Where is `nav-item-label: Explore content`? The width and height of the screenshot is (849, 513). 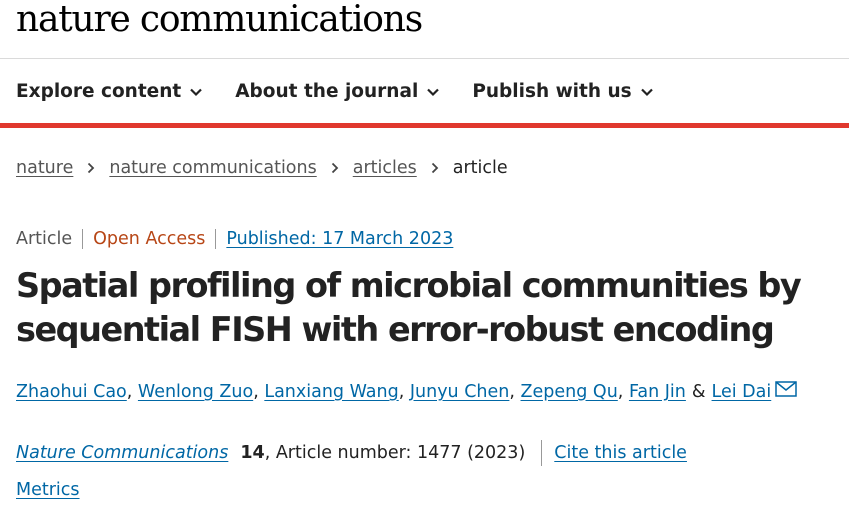 nav-item-label: Explore content is located at coordinates (99, 91).